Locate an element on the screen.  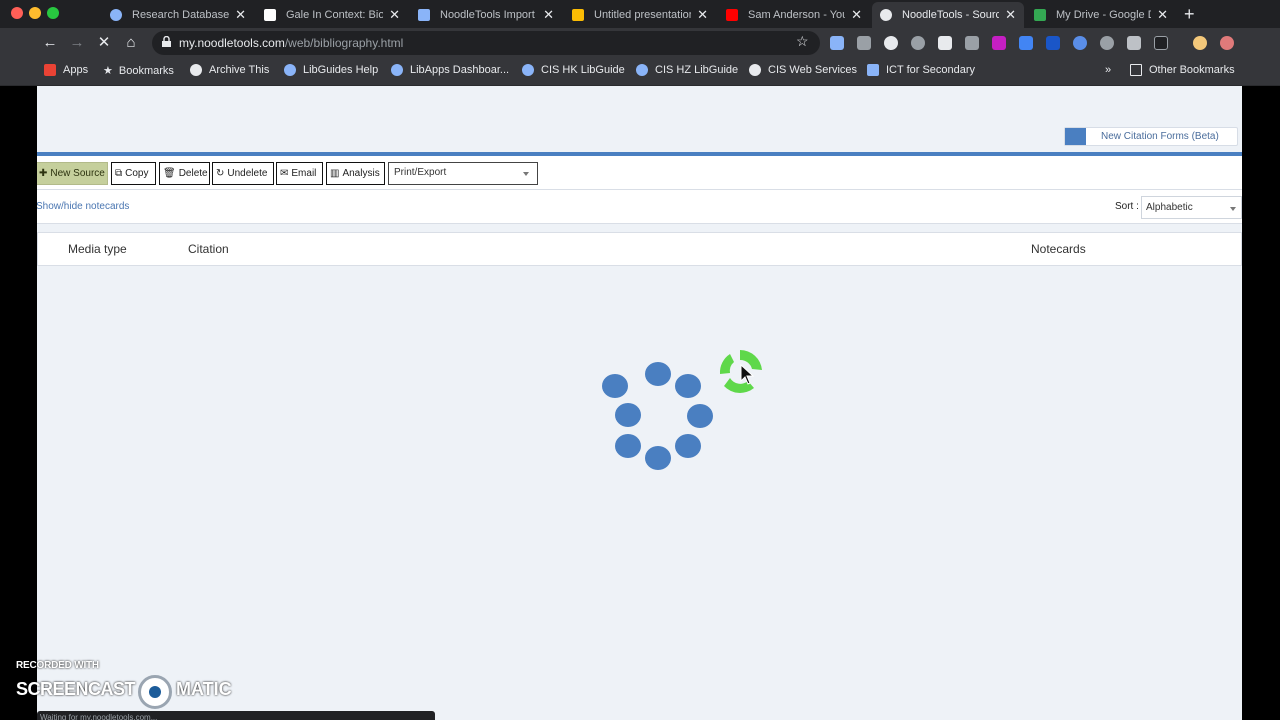
print-export-select: Print/Export is located at coordinates (463, 173).